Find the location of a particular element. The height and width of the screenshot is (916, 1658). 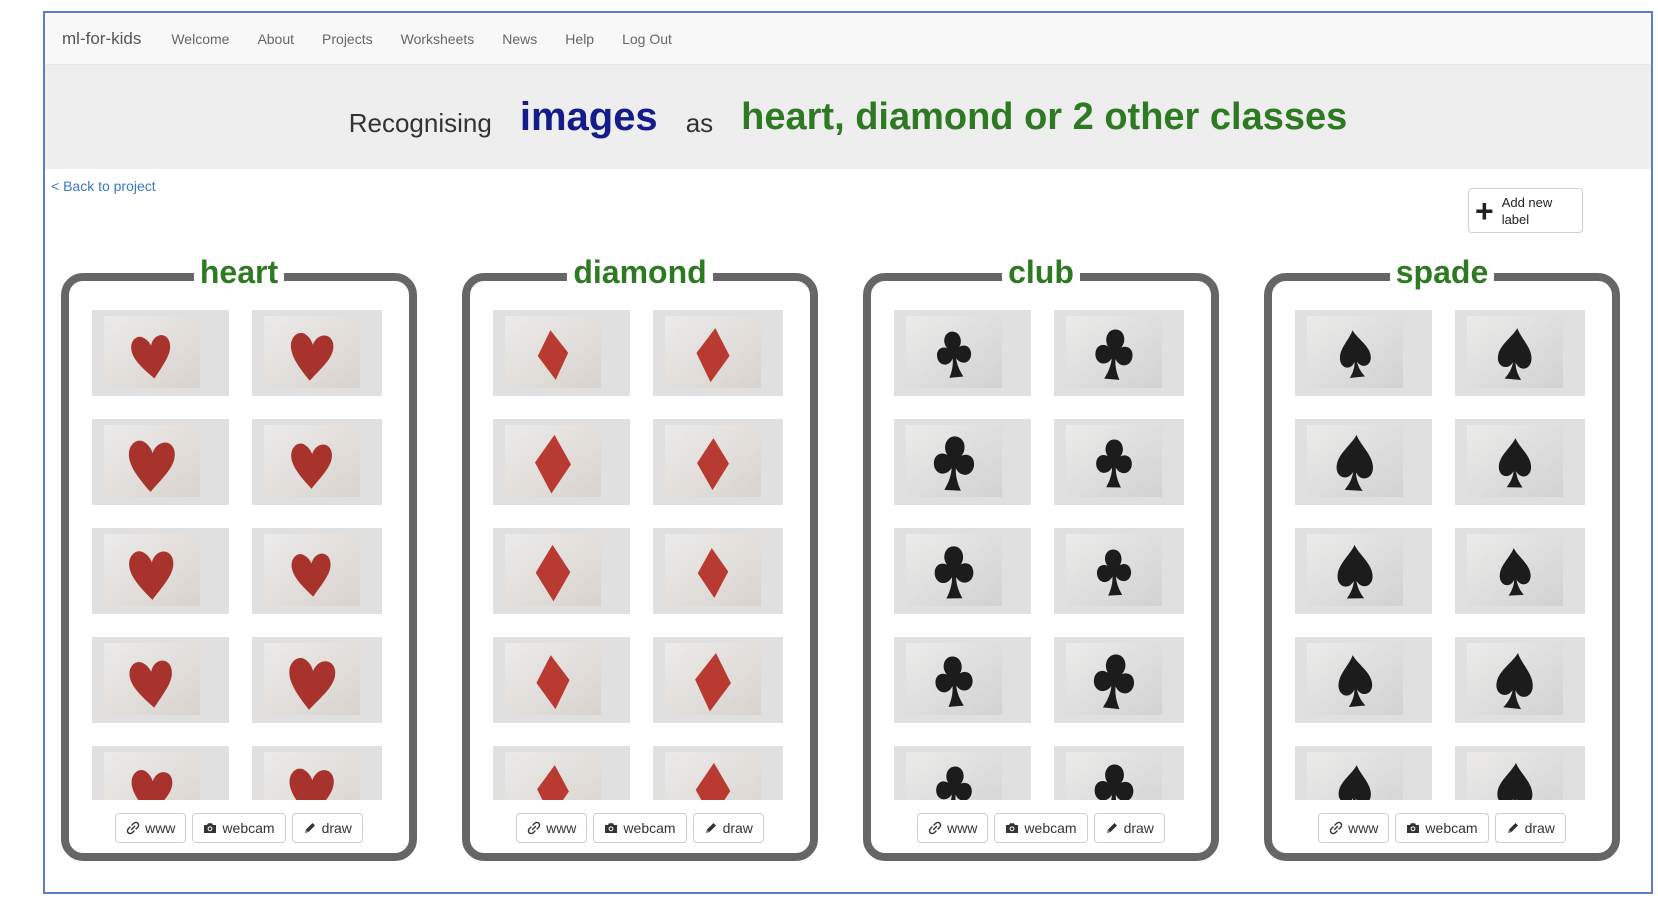

nav-about: About is located at coordinates (275, 39).